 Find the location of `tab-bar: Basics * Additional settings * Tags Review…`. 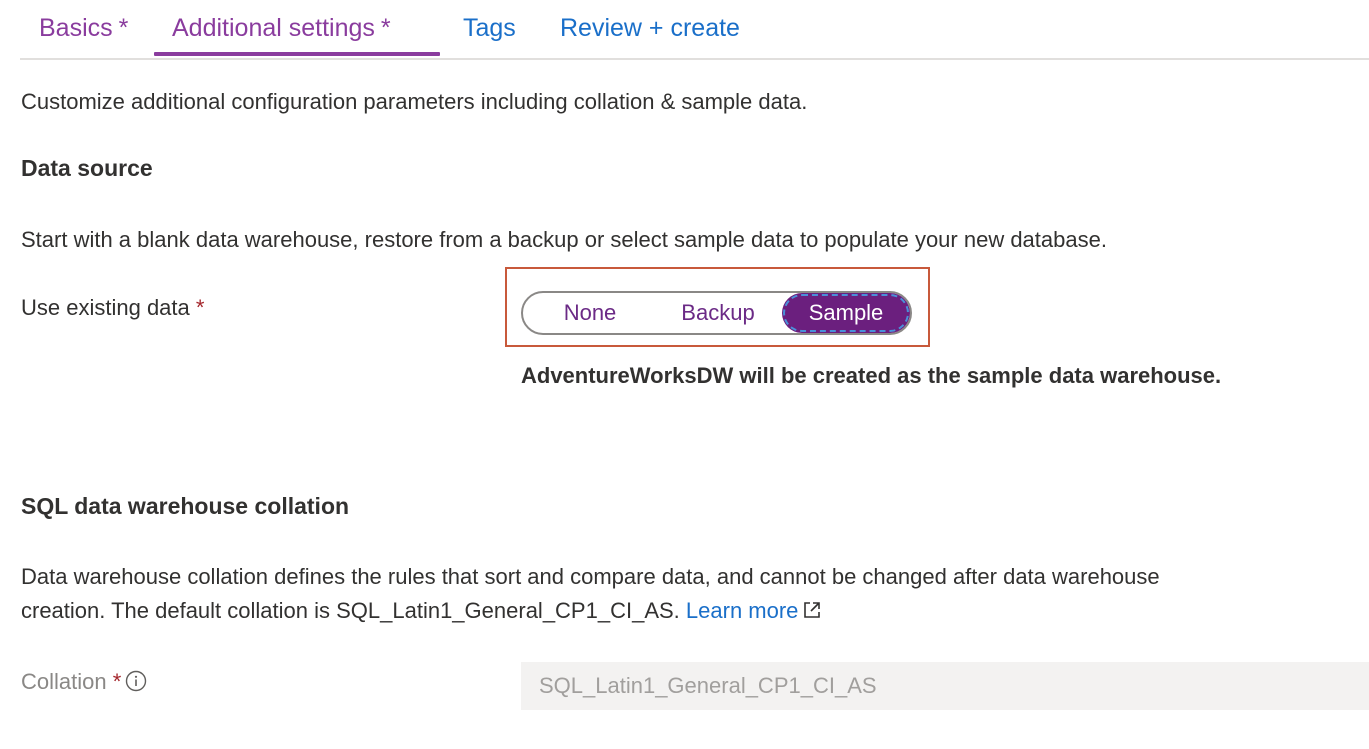

tab-bar: Basics * Additional settings * Tags Review… is located at coordinates (694, 30).